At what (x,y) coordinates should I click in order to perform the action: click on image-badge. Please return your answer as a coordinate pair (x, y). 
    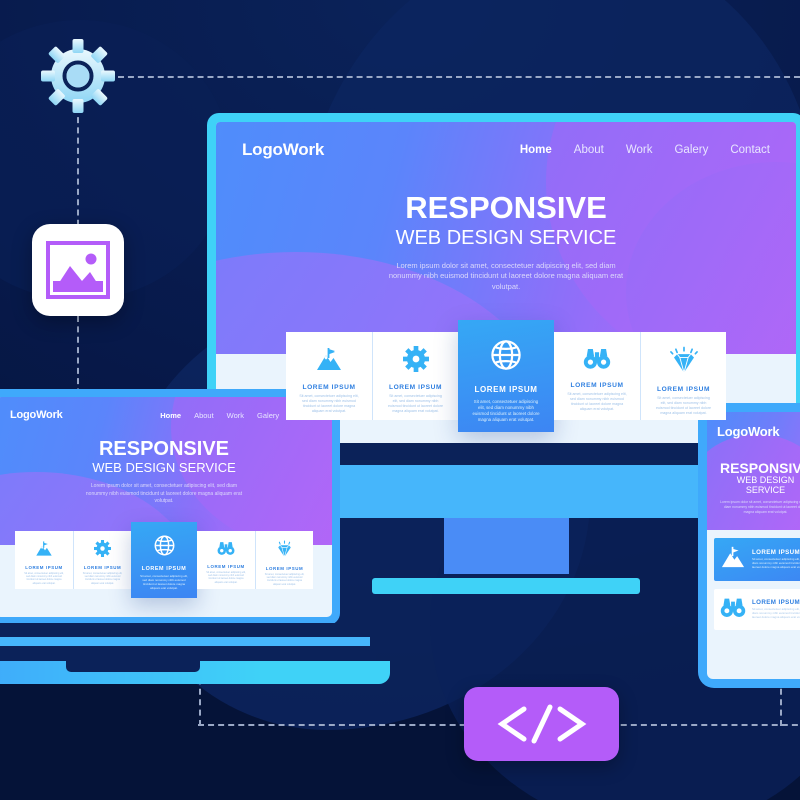
    Looking at the image, I should click on (78, 270).